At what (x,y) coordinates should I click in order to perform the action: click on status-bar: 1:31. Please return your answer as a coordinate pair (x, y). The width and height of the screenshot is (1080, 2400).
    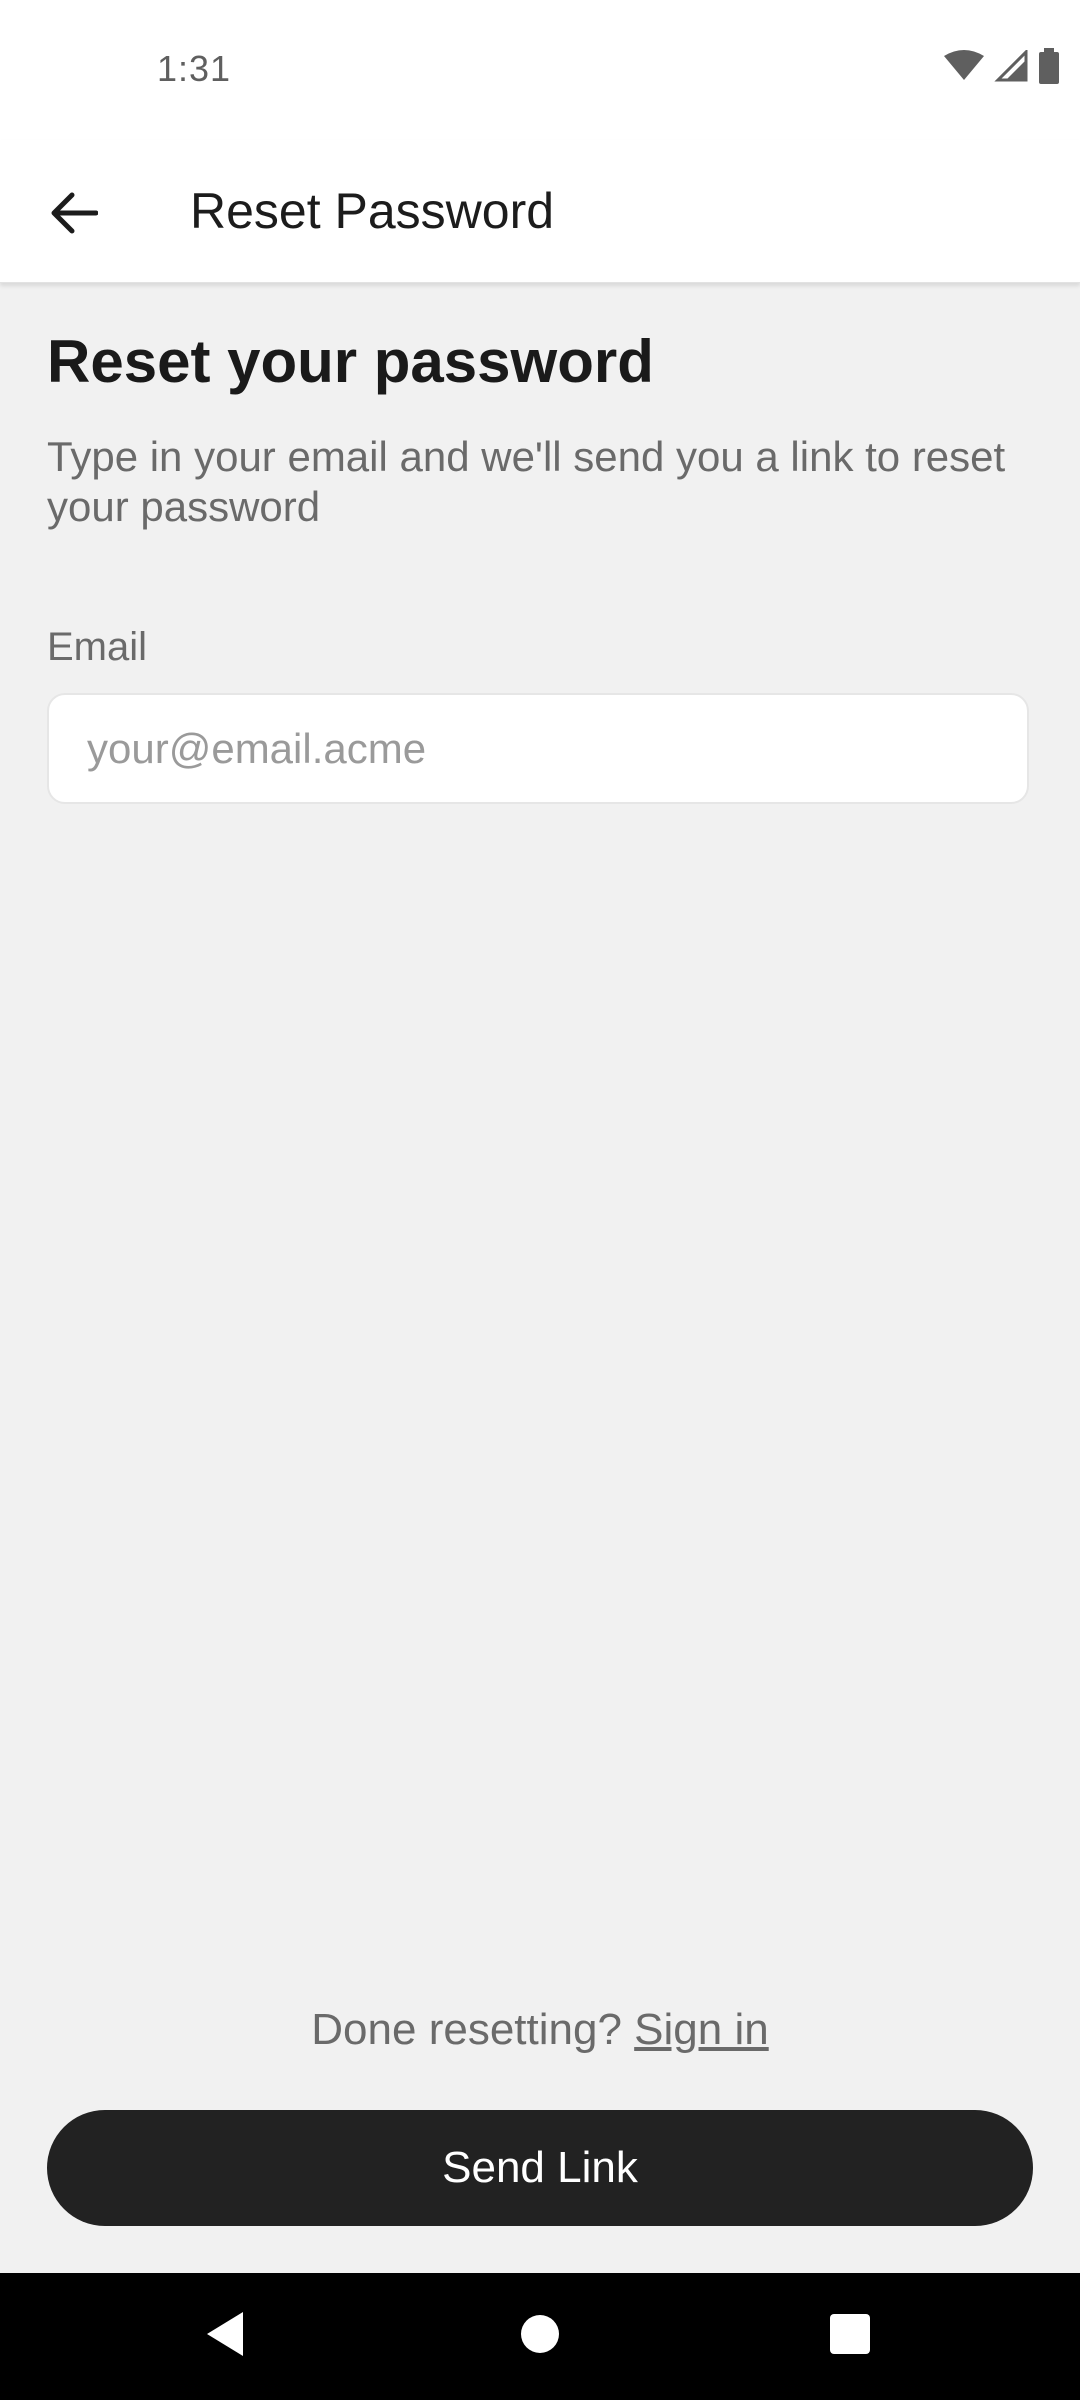
    Looking at the image, I should click on (540, 70).